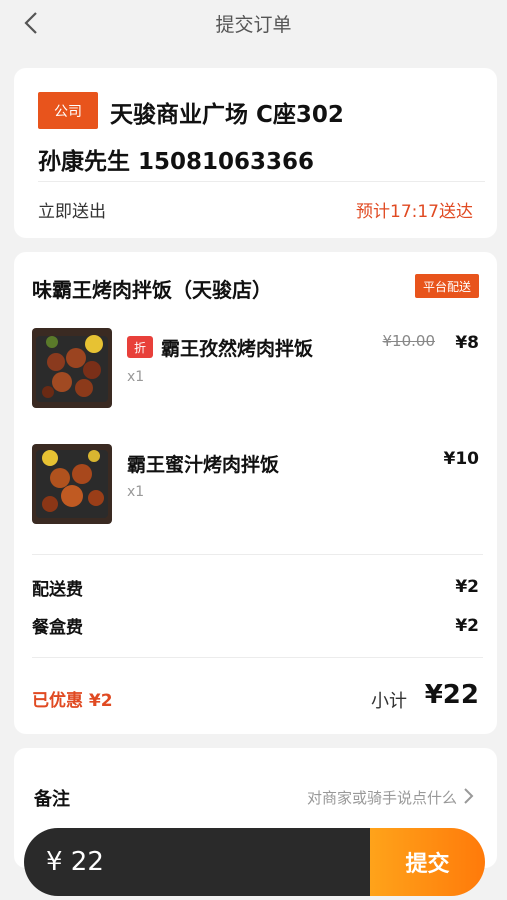 The image size is (507, 900). Describe the element at coordinates (227, 115) in the screenshot. I see `address-line: 天骏商业广场 C座302` at that location.